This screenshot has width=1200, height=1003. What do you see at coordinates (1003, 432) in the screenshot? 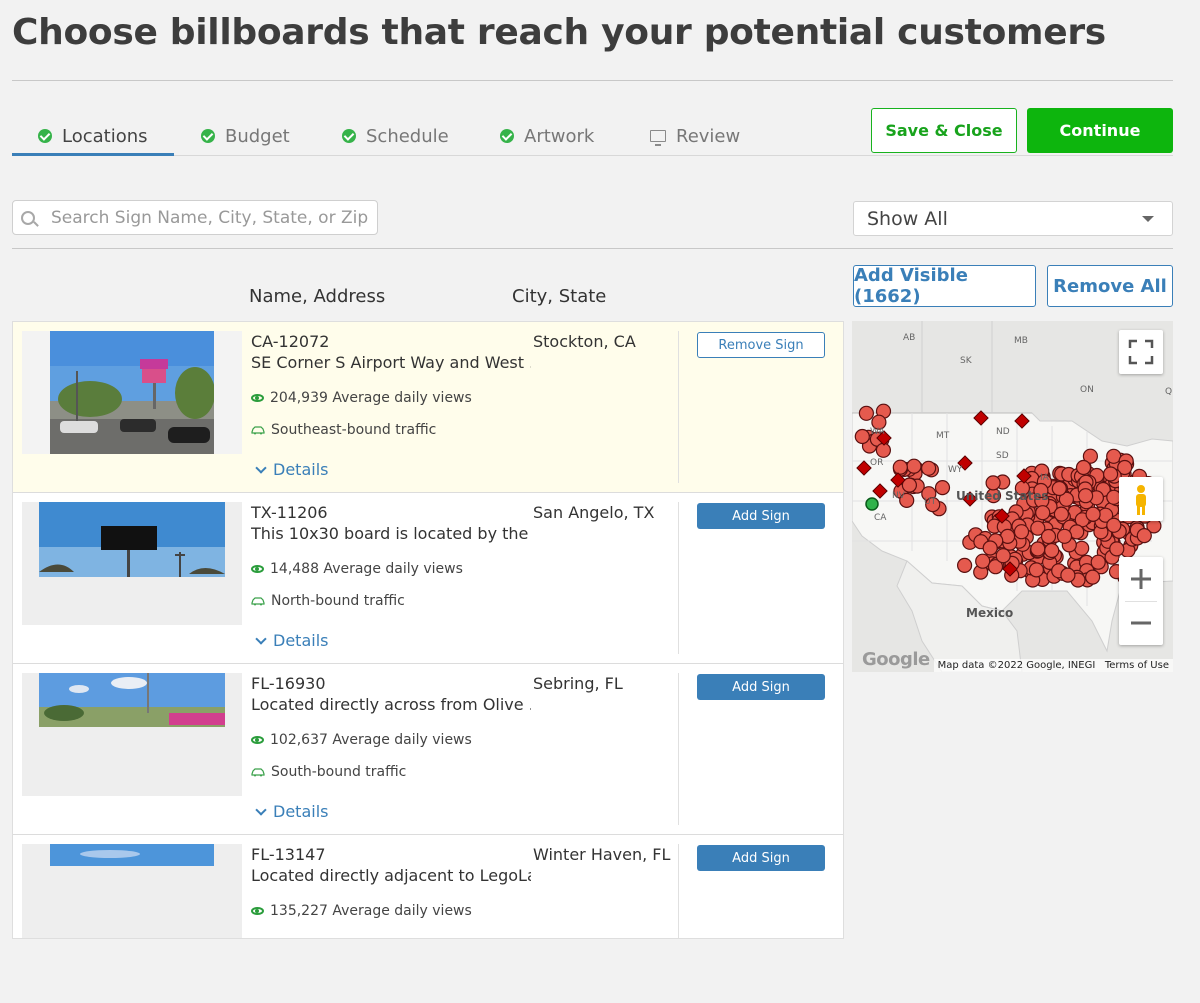
I see `map-label: ND` at bounding box center [1003, 432].